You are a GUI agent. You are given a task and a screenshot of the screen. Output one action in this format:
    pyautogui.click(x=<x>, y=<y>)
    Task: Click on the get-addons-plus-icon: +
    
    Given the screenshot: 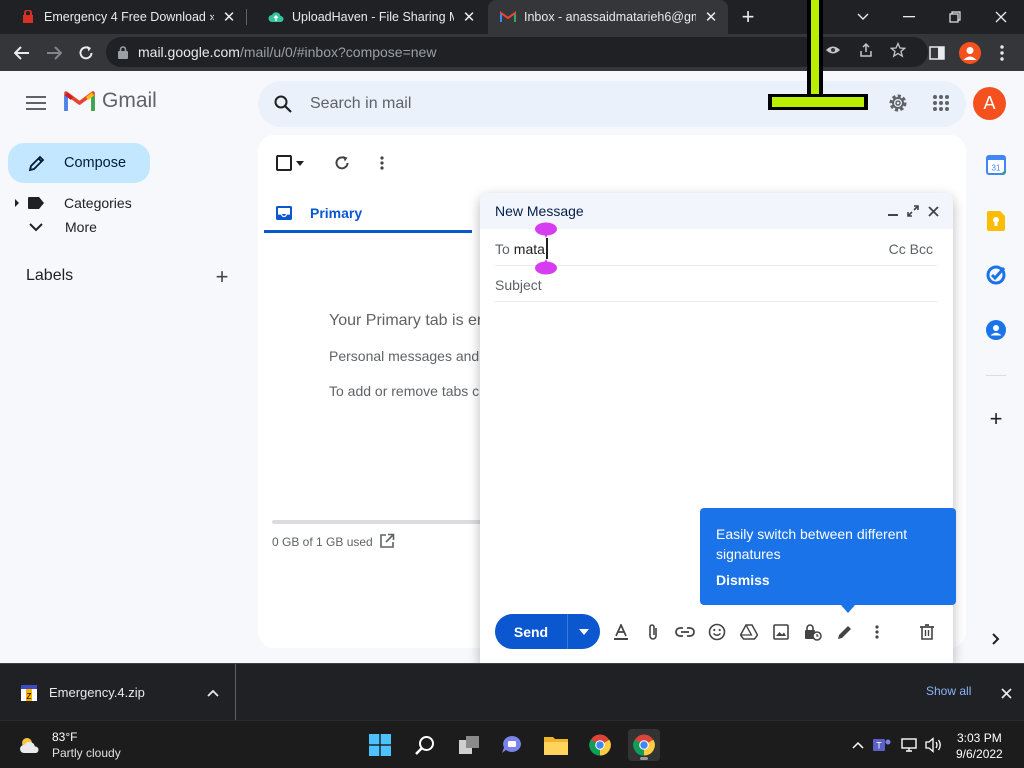 What is the action you would take?
    pyautogui.click(x=996, y=418)
    